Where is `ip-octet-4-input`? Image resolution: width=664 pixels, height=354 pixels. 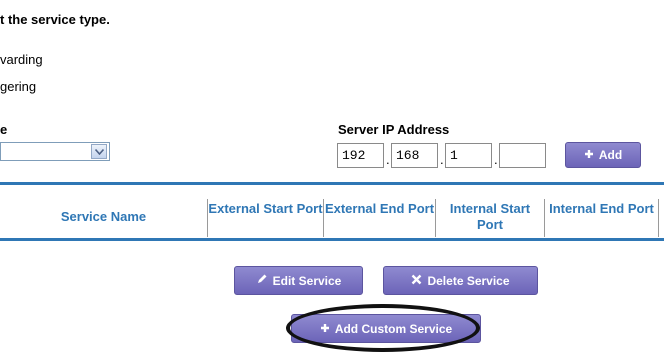
ip-octet-4-input is located at coordinates (522, 155).